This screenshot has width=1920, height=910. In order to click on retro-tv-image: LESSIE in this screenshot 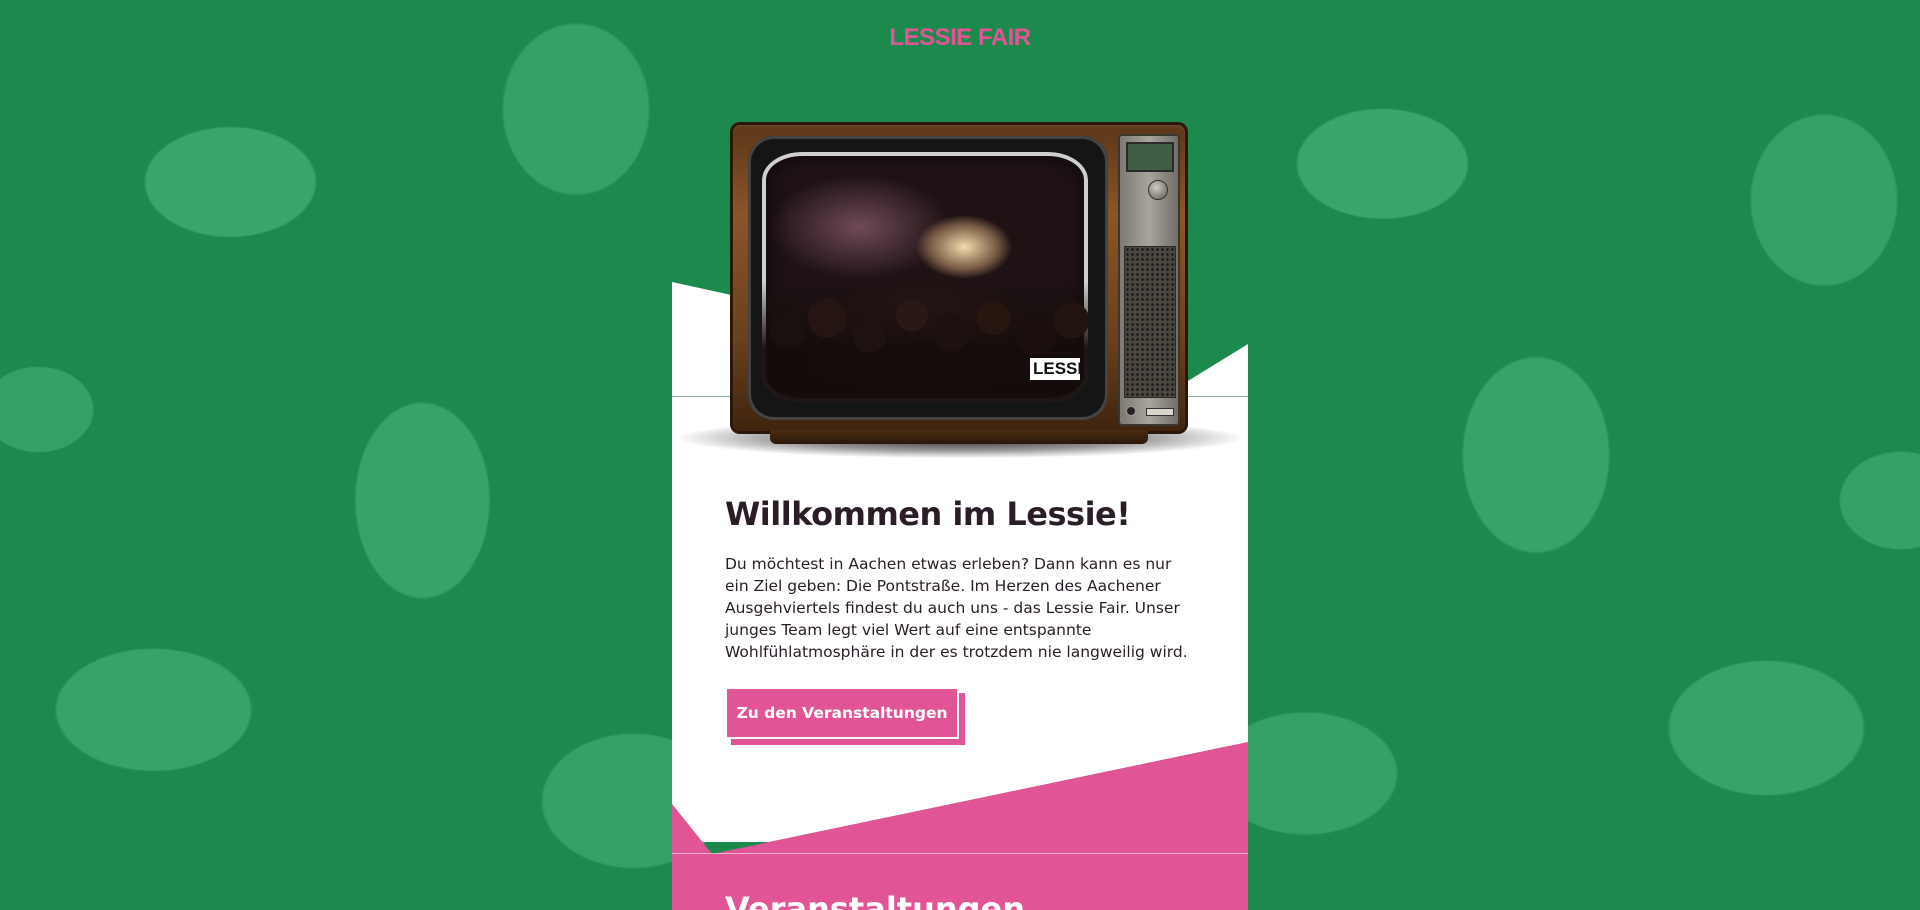, I will do `click(960, 291)`.